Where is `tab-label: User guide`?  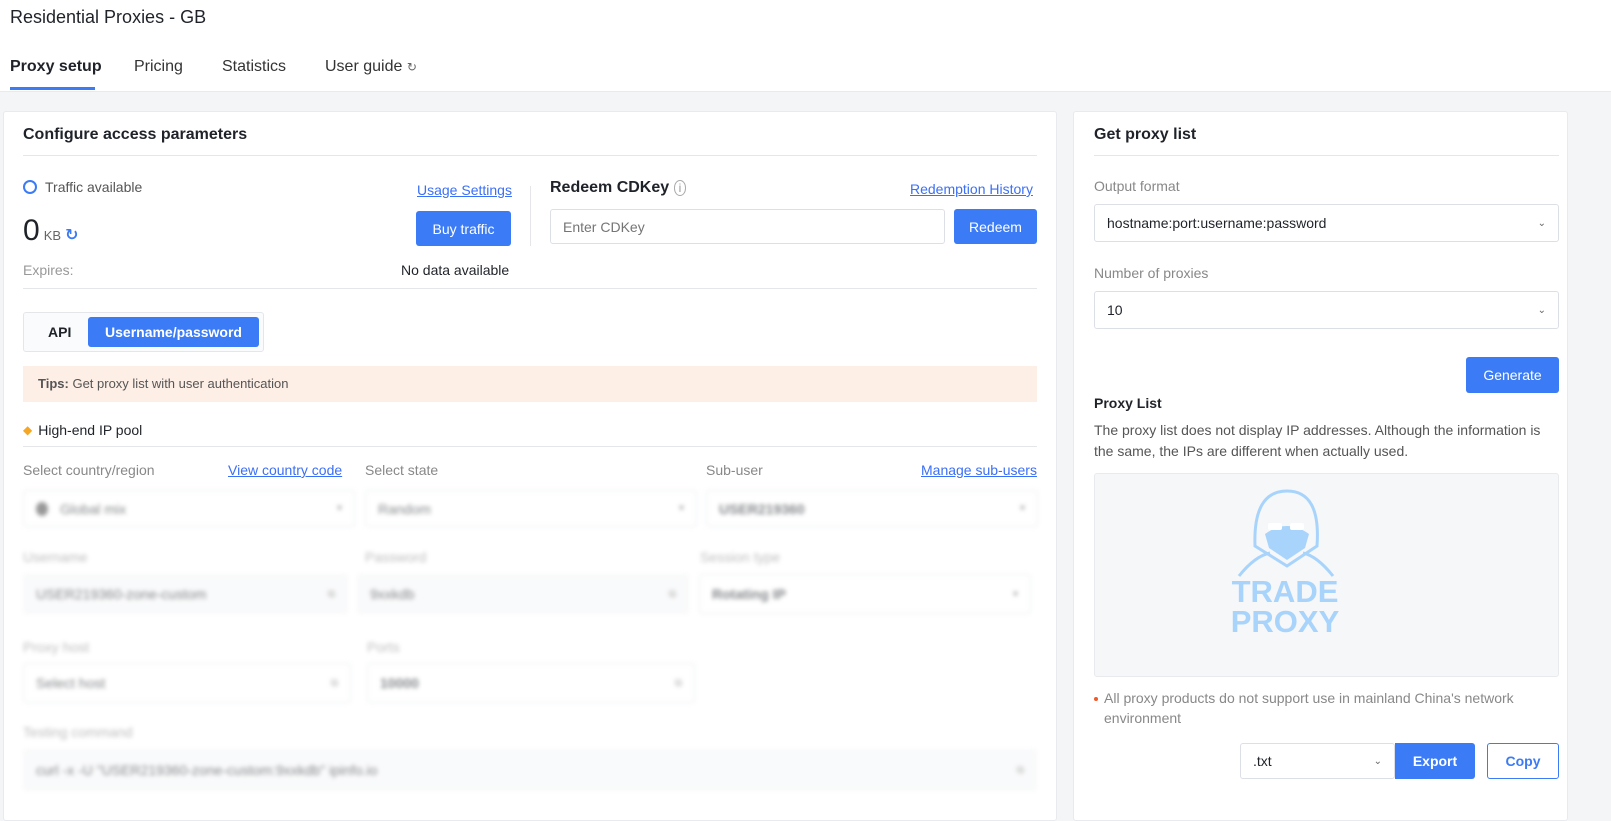 tab-label: User guide is located at coordinates (364, 66).